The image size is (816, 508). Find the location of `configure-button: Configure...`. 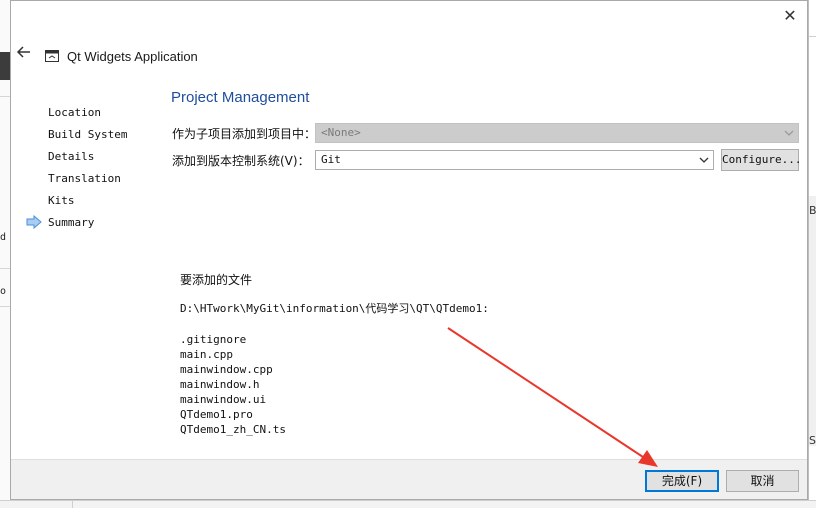

configure-button: Configure... is located at coordinates (761, 160).